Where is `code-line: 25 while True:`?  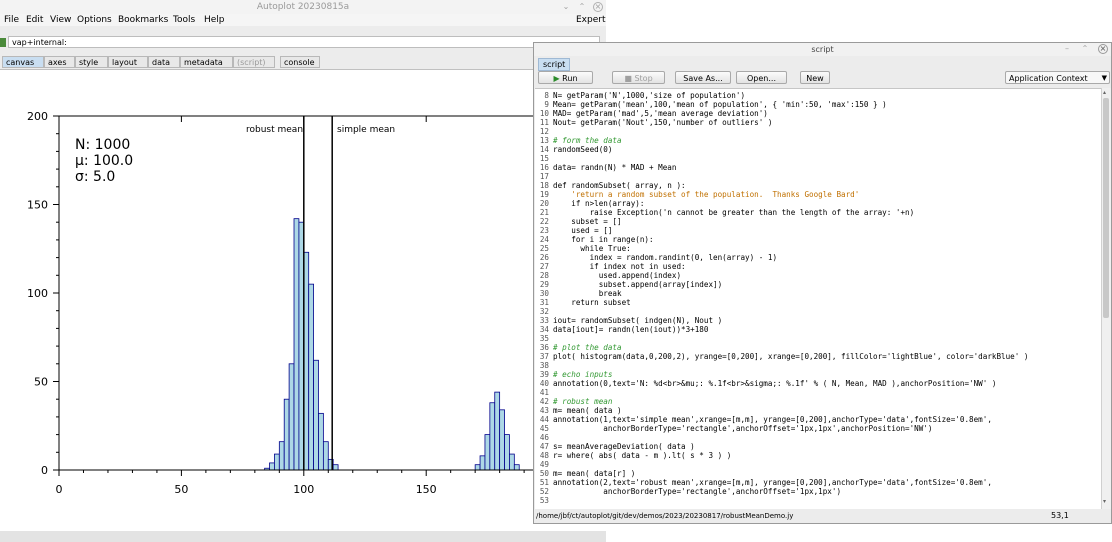
code-line: 25 while True: is located at coordinates (583, 248).